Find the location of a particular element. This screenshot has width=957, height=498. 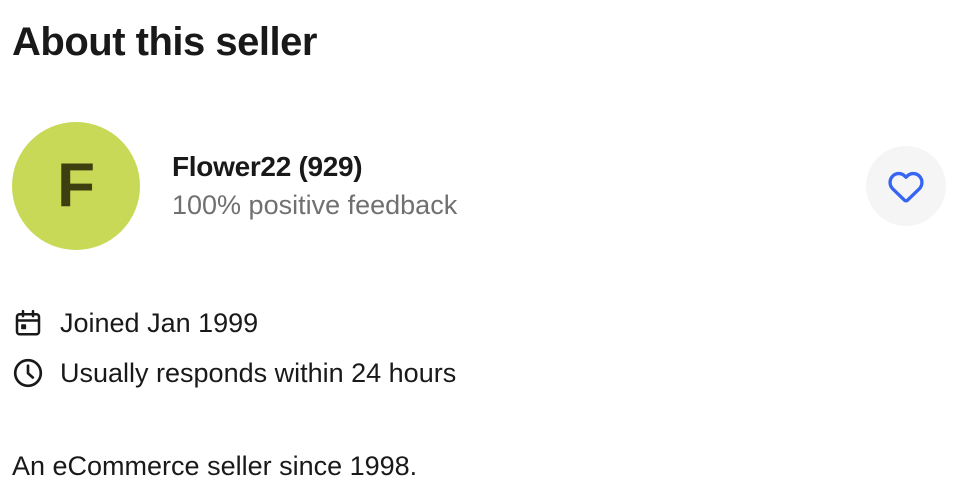

response-time-row: Usually responds within 24 hours is located at coordinates (234, 373).